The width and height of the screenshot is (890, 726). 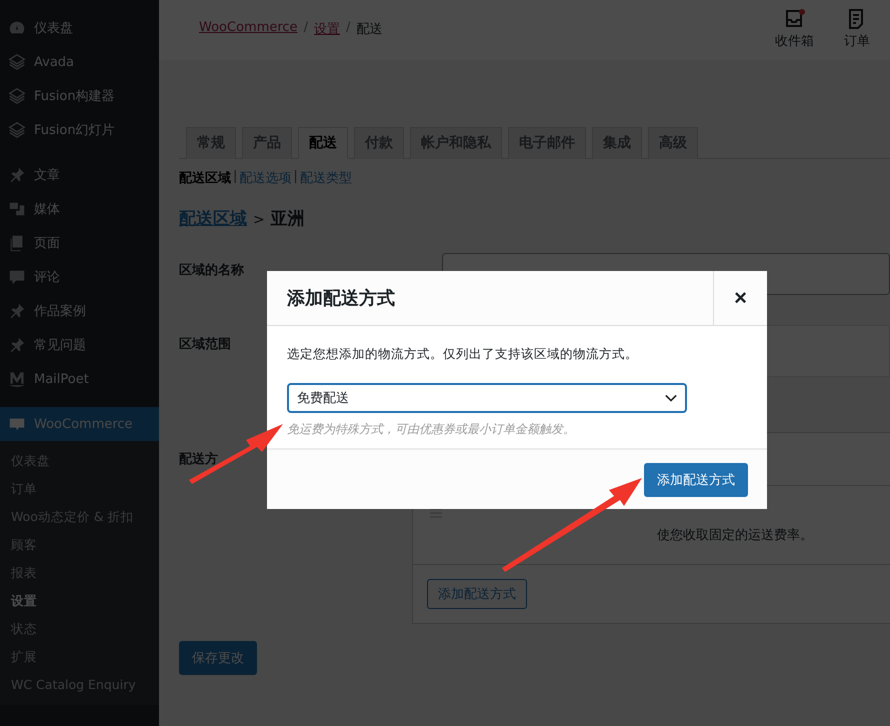 What do you see at coordinates (205, 344) in the screenshot?
I see `field-label: 区域范围` at bounding box center [205, 344].